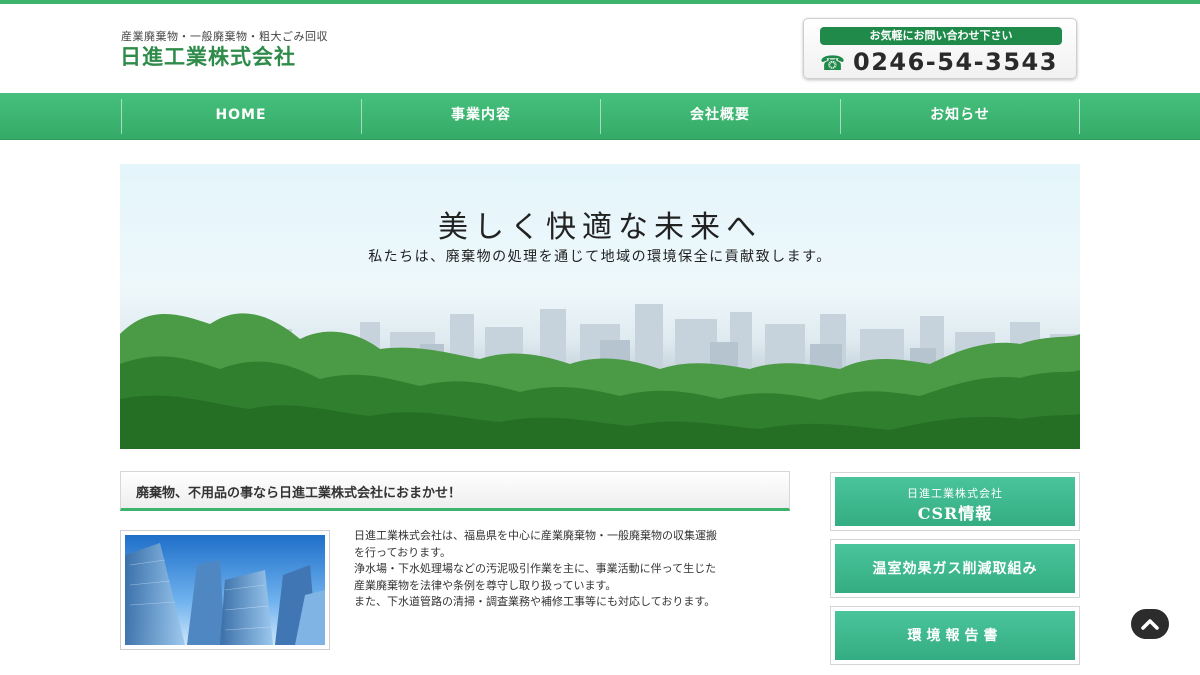 This screenshot has height=675, width=1200. I want to click on nav-item-business: 事業内容, so click(481, 116).